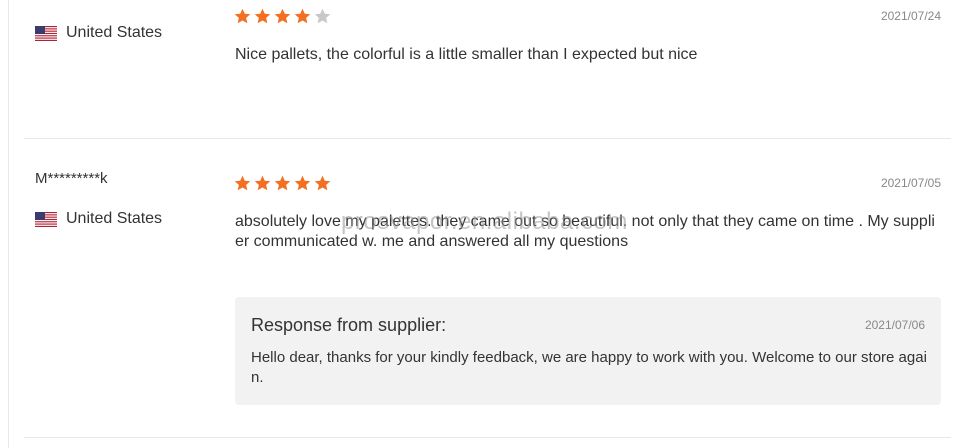 This screenshot has width=965, height=448. Describe the element at coordinates (322, 16) in the screenshot. I see `star-empty-icon` at that location.